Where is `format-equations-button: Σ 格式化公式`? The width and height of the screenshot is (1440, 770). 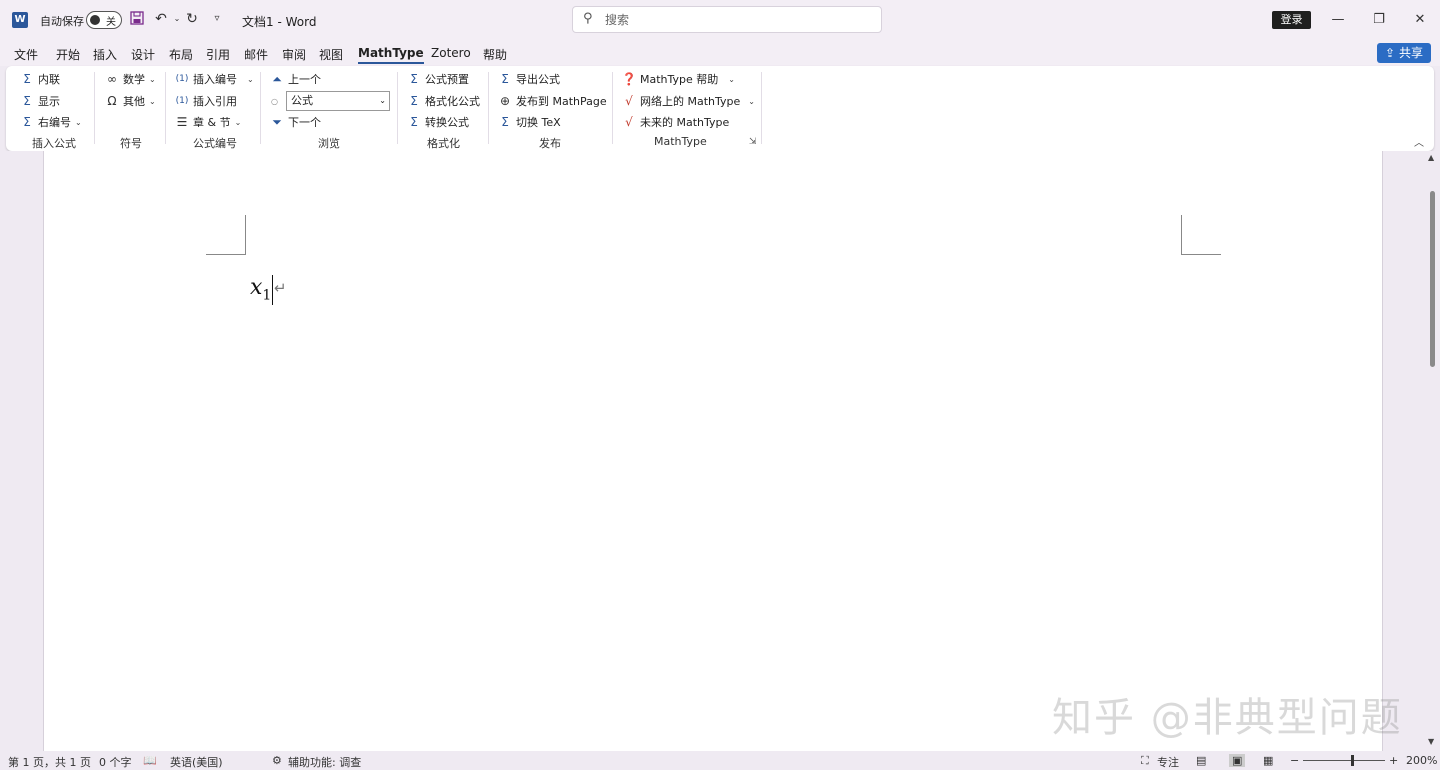
format-equations-button: Σ 格式化公式 is located at coordinates (443, 101).